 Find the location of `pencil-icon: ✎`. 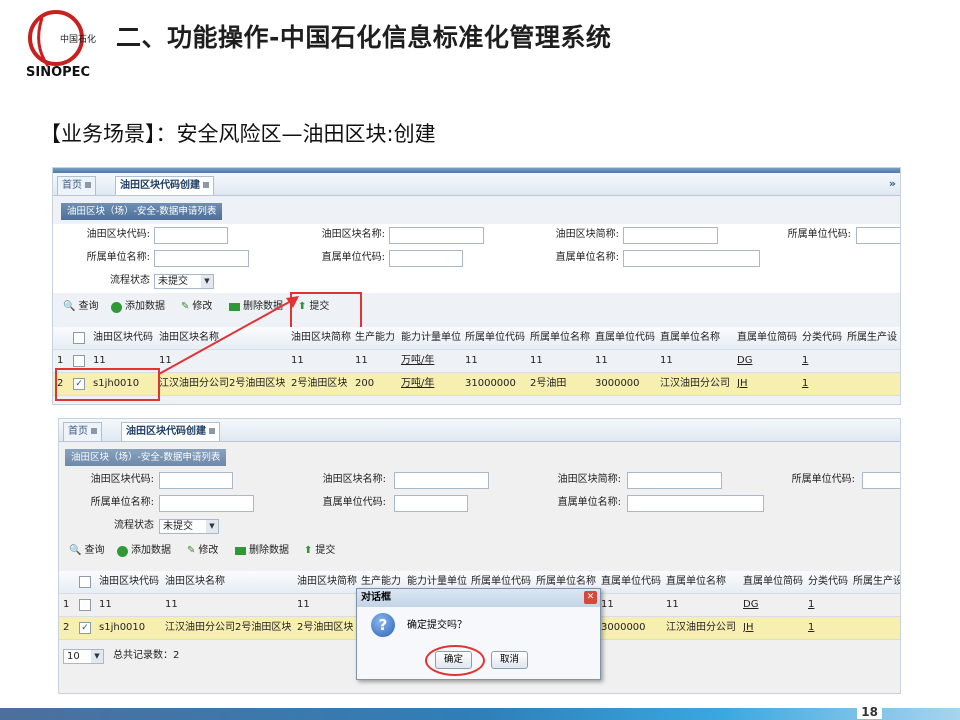

pencil-icon: ✎ is located at coordinates (191, 550).